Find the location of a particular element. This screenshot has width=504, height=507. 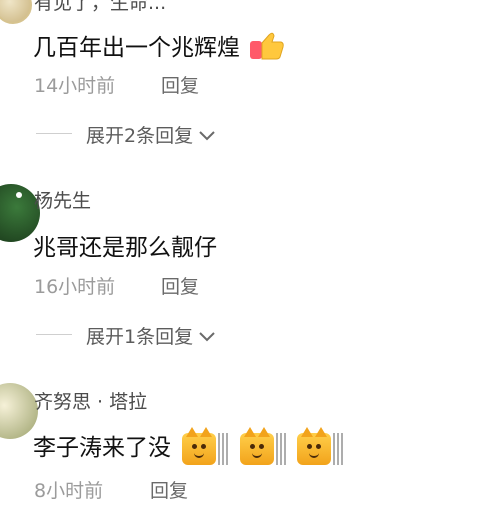

comment-time: 14小时前 is located at coordinates (75, 86).